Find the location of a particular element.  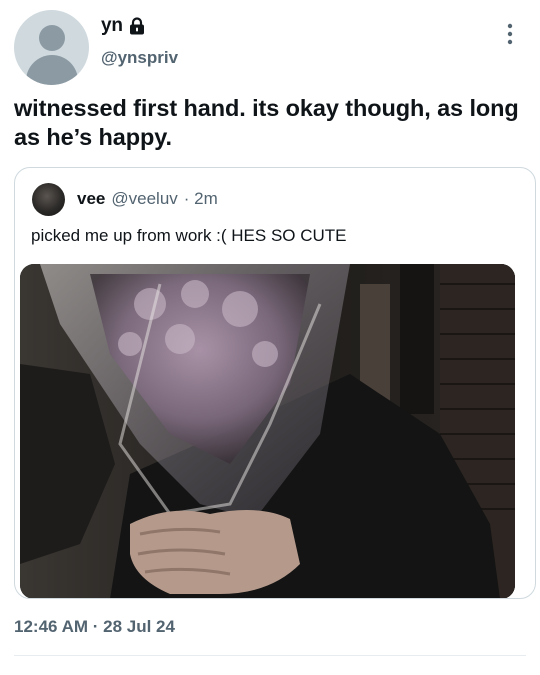

author-display-name: yn is located at coordinates (112, 26).